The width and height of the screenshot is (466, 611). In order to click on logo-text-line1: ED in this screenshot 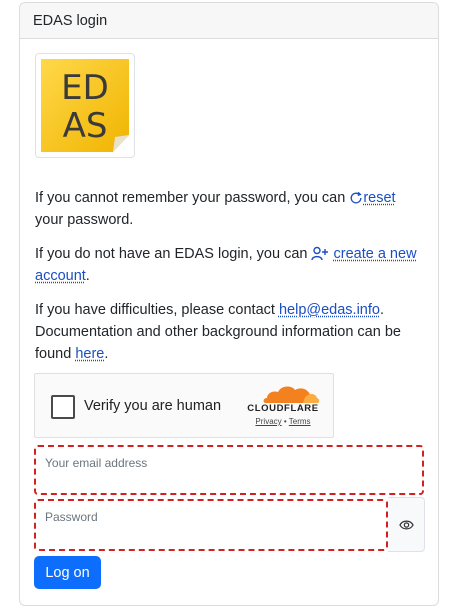, I will do `click(85, 88)`.